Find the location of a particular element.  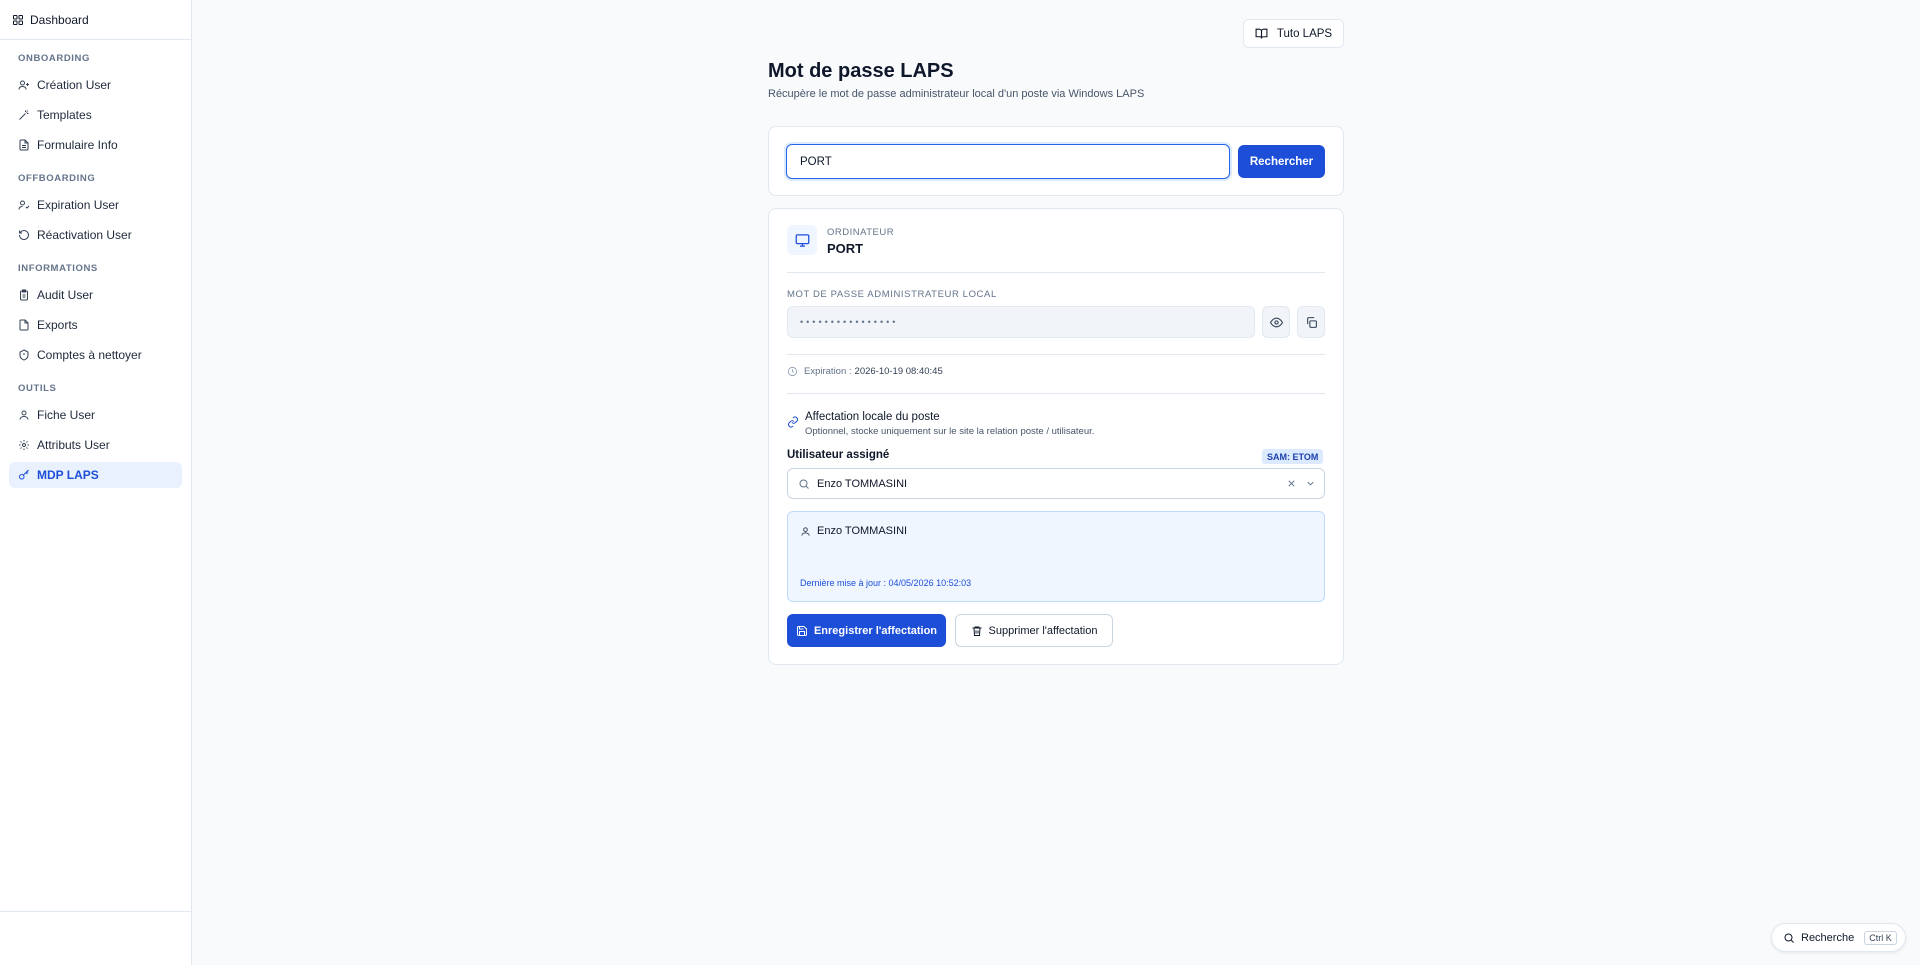

show-password-button is located at coordinates (1276, 322).